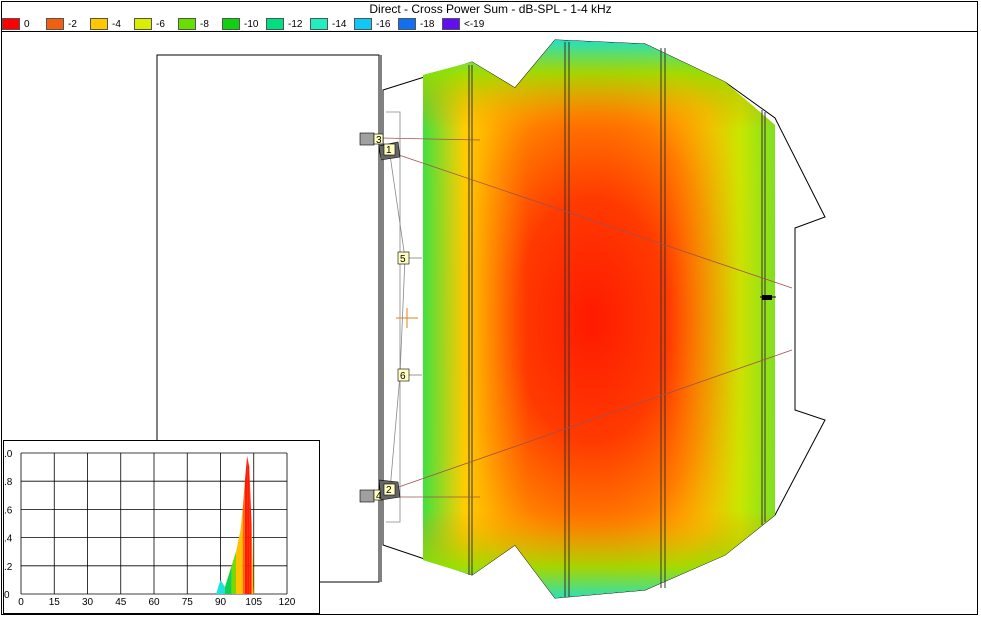 This screenshot has height=617, width=981. I want to click on x-tick-label: 90, so click(221, 602).